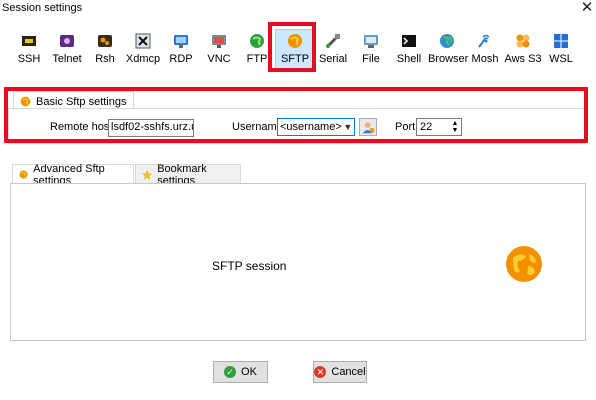 The image size is (596, 400). Describe the element at coordinates (143, 59) in the screenshot. I see `session-type-label: Xdmcp` at that location.